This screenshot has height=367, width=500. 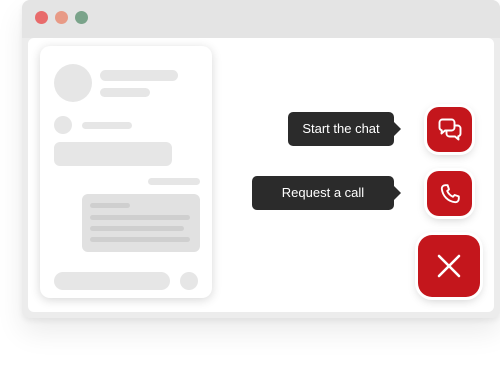 I want to click on start-chat-label: Start the chat, so click(x=341, y=128).